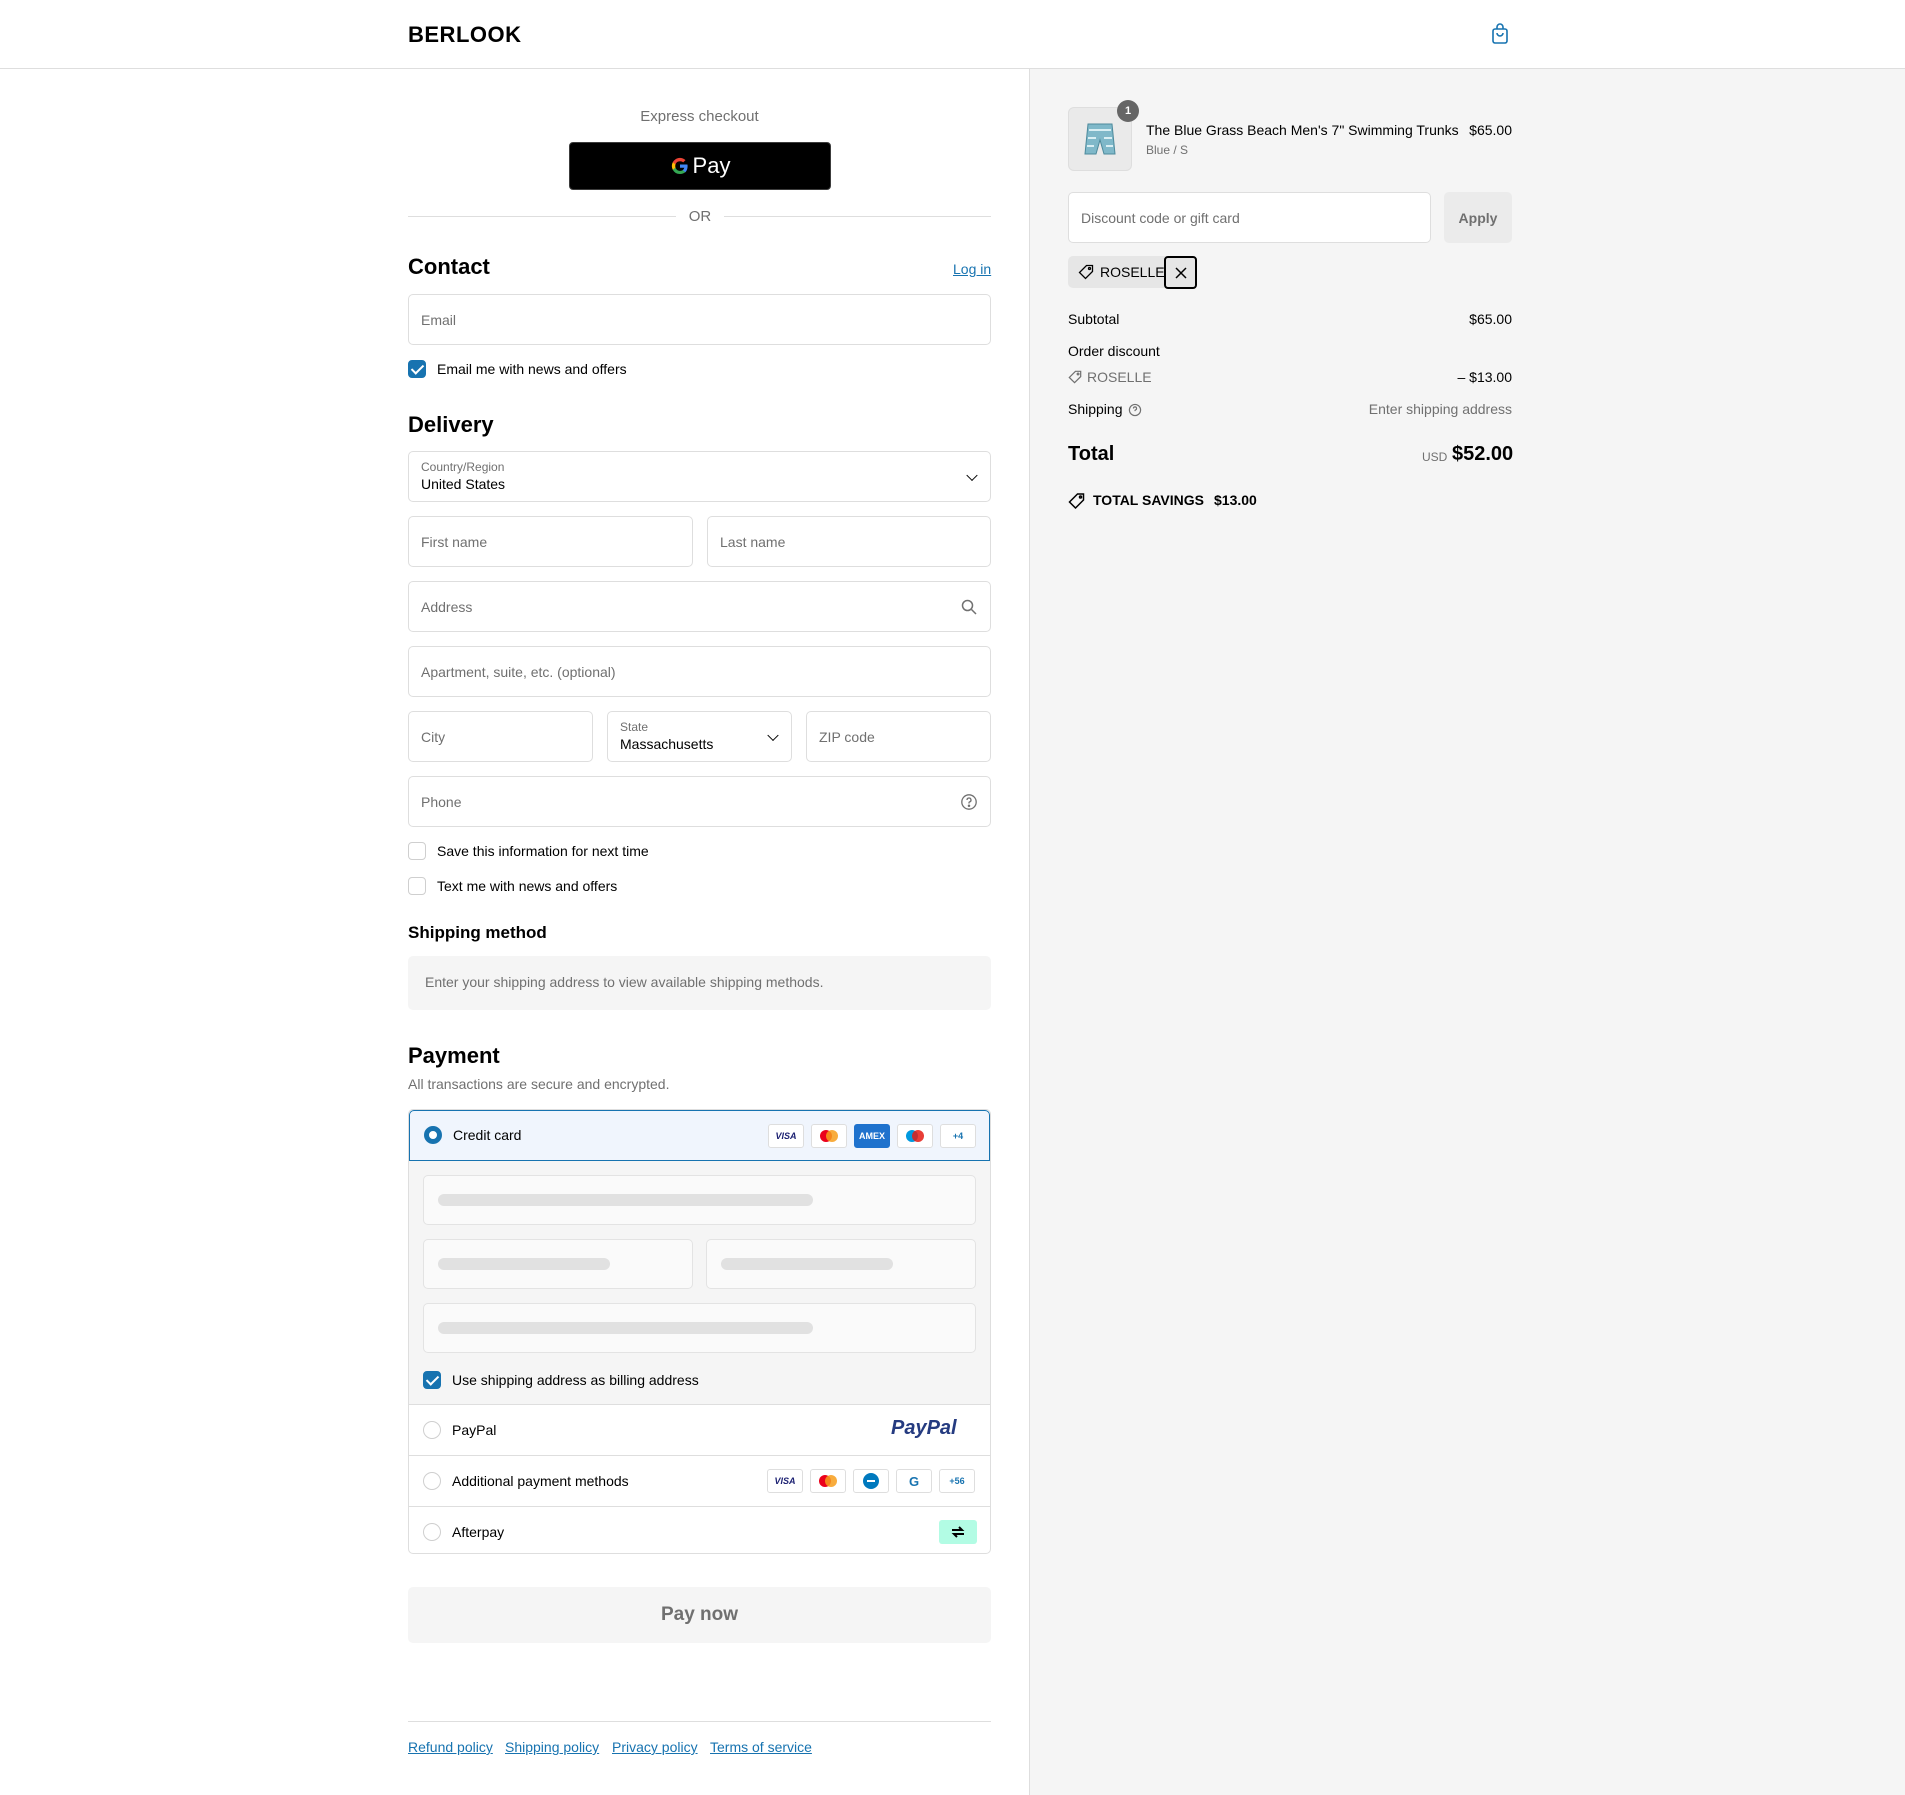  Describe the element at coordinates (1128, 111) in the screenshot. I see `quantity-badge: 1` at that location.